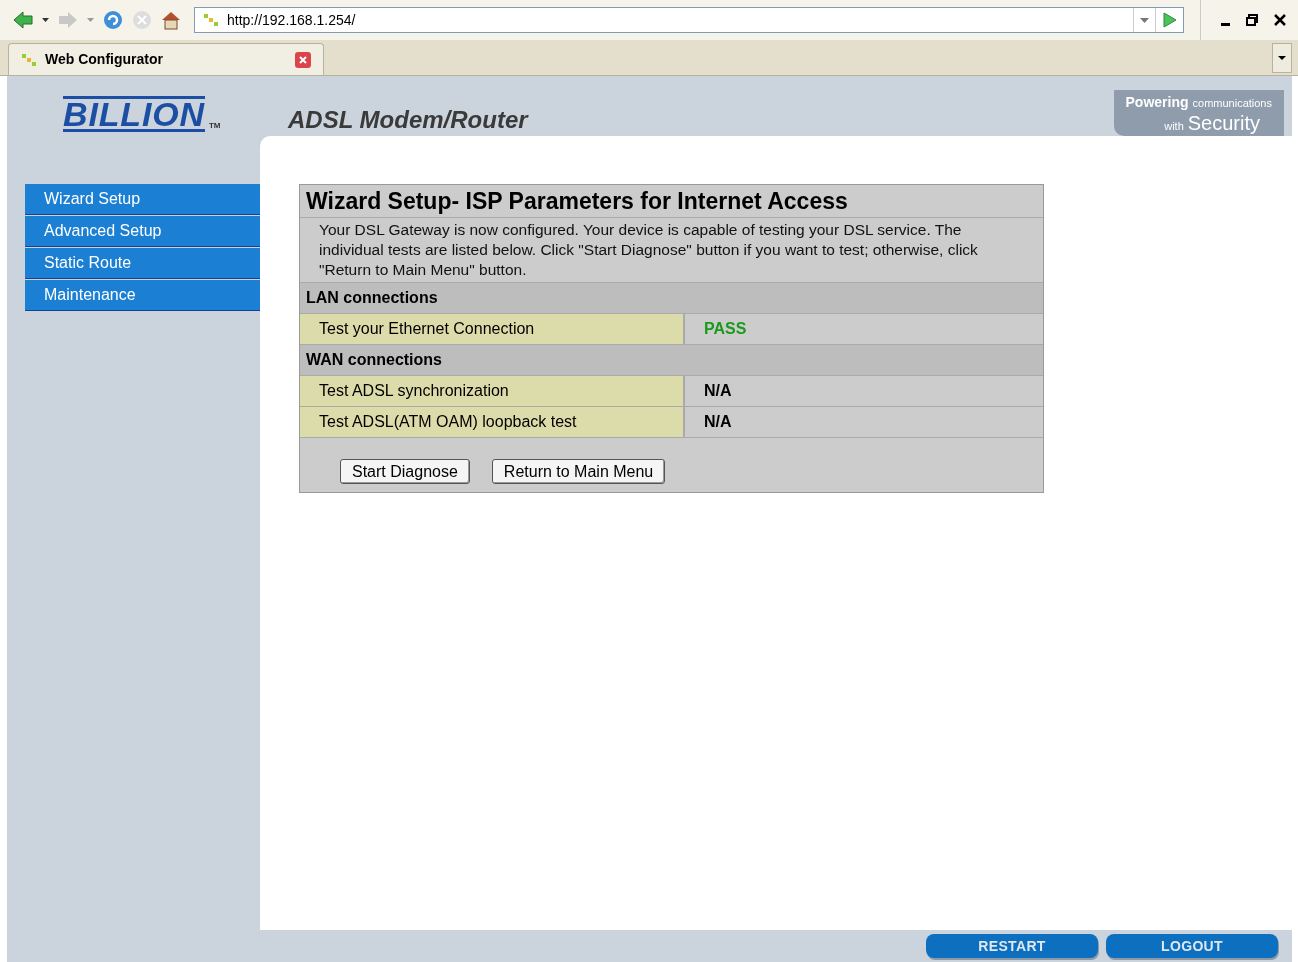 Image resolution: width=1298 pixels, height=962 pixels. I want to click on action-button: Return to Main Menu, so click(578, 471).